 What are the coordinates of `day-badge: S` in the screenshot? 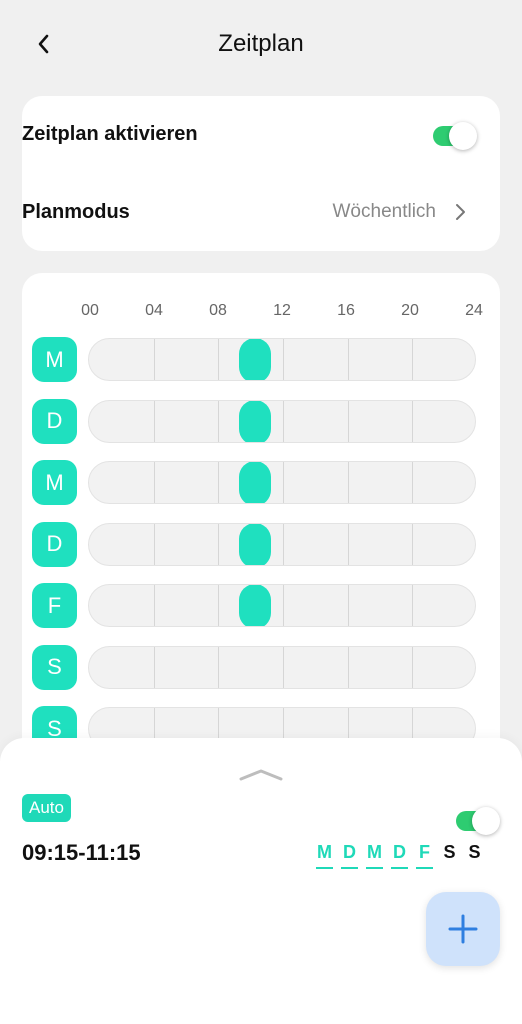 It's located at (54, 667).